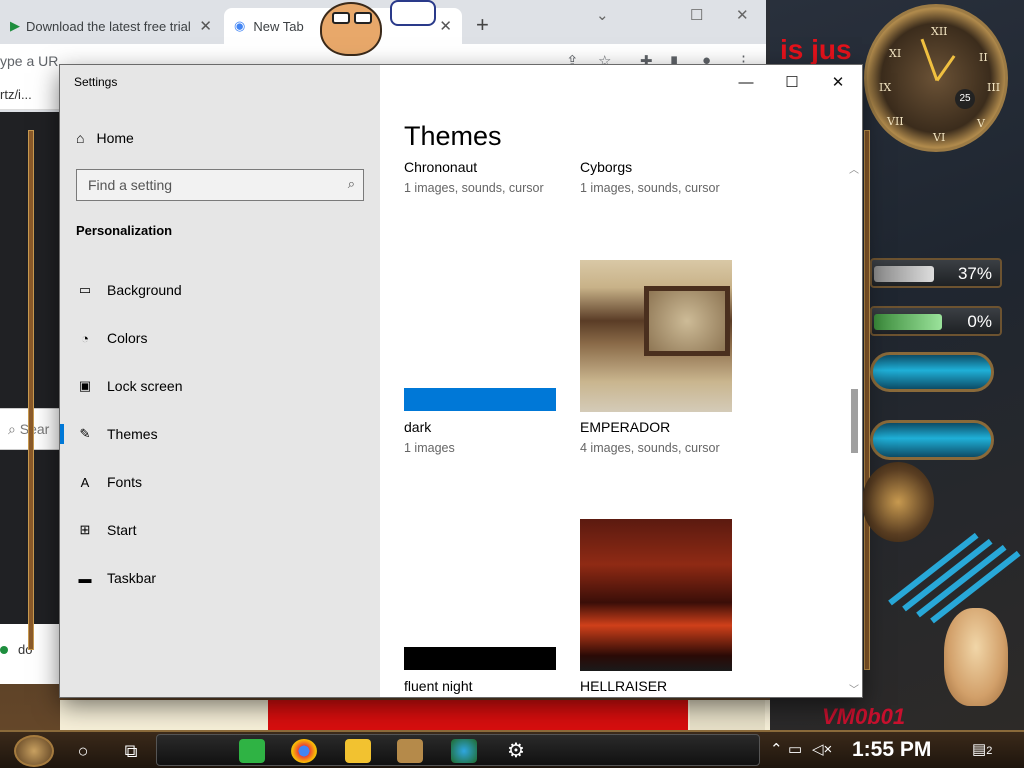 This screenshot has width=1024, height=768. I want to click on palette-icon: ◔, so click(85, 338).